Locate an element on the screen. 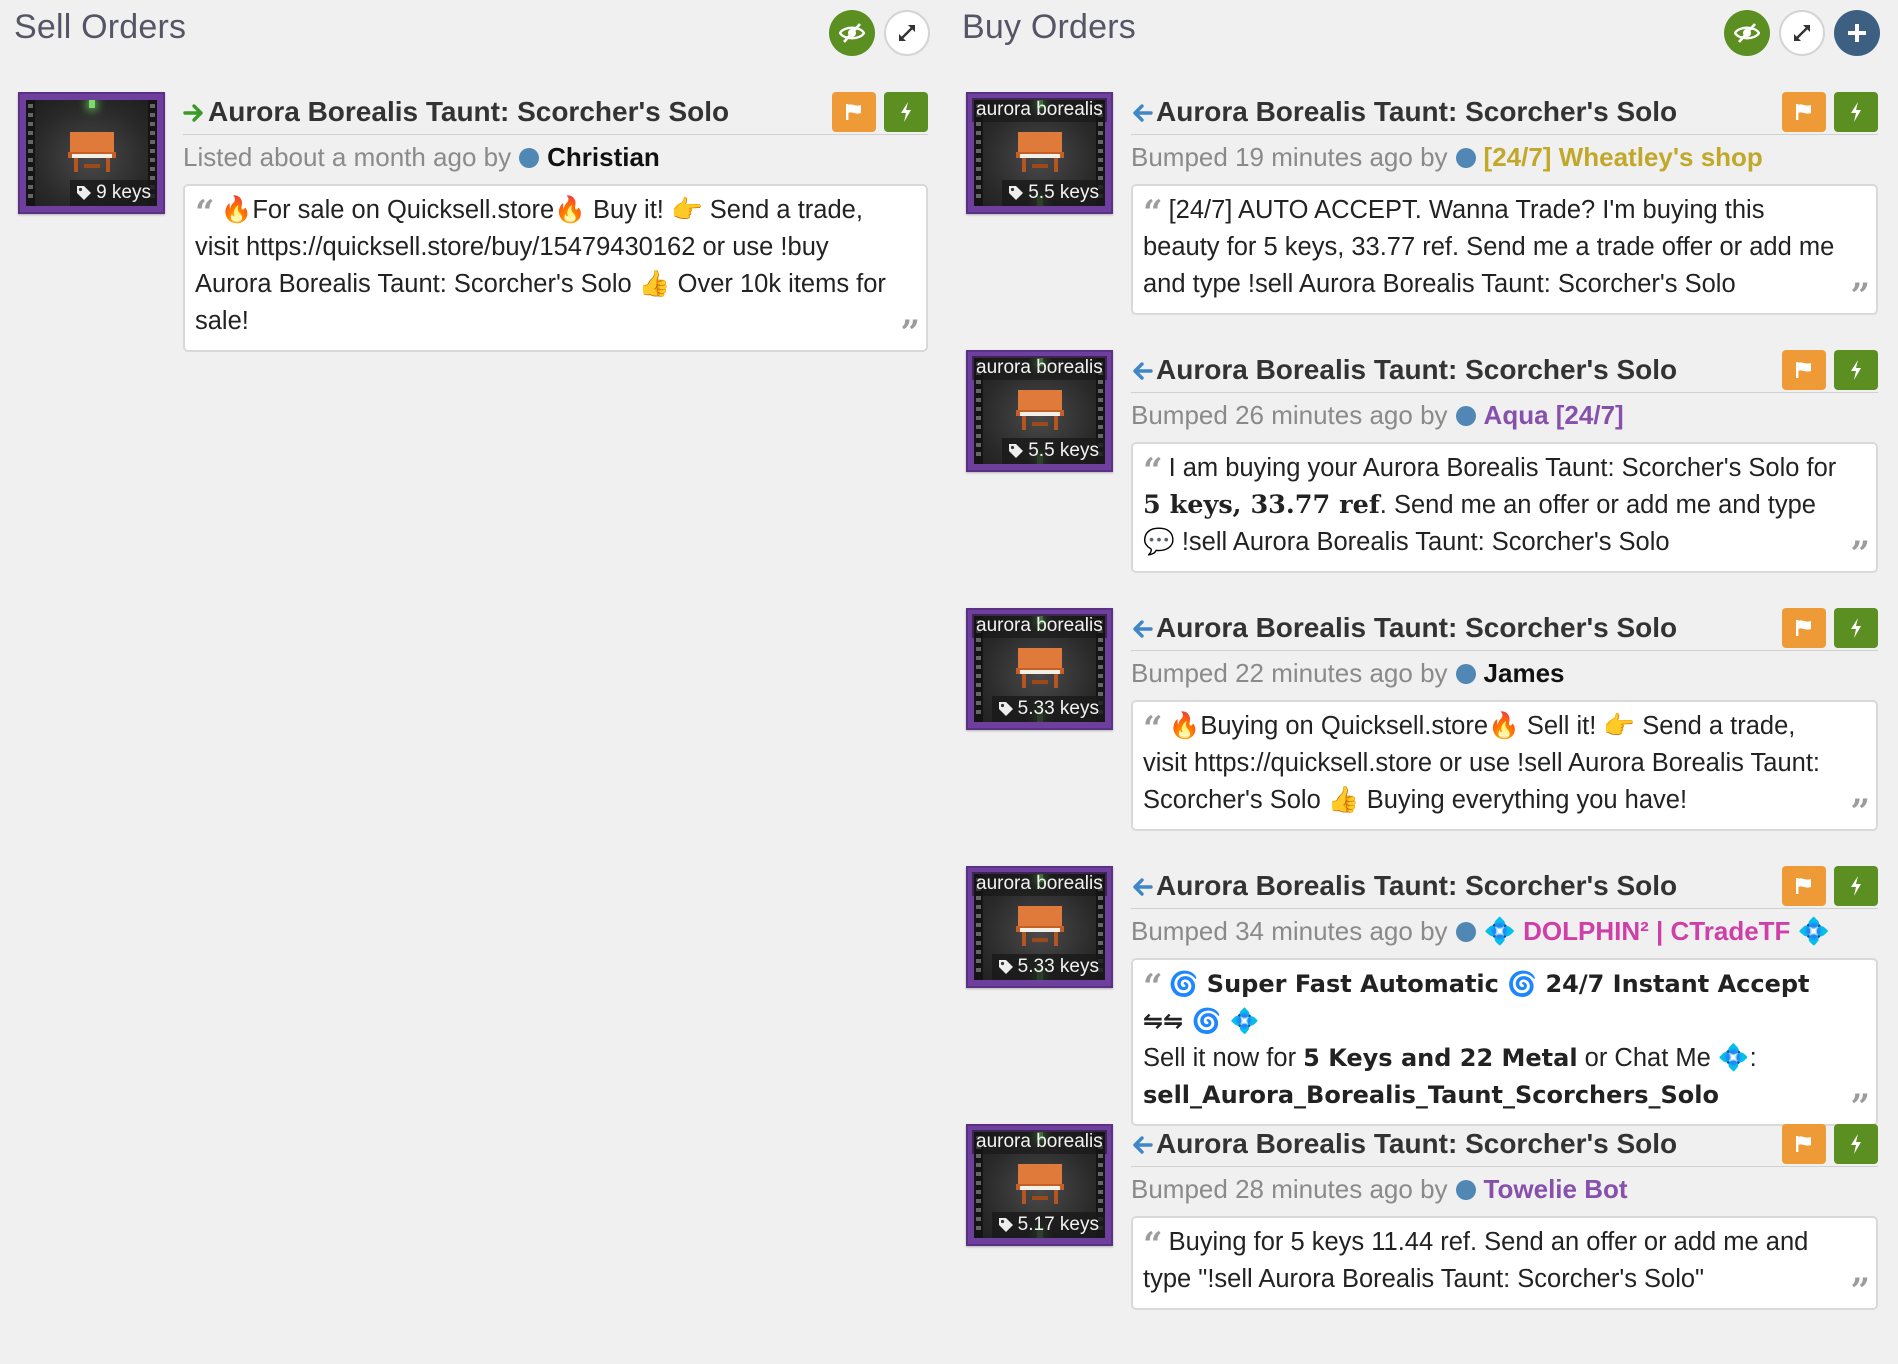 The image size is (1898, 1364). user-link: Christian is located at coordinates (603, 157).